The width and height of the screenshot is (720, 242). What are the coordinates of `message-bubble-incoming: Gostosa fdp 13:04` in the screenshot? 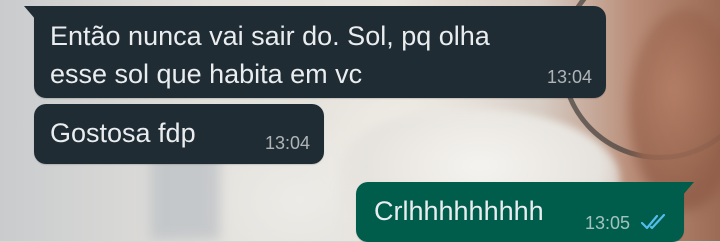 It's located at (179, 134).